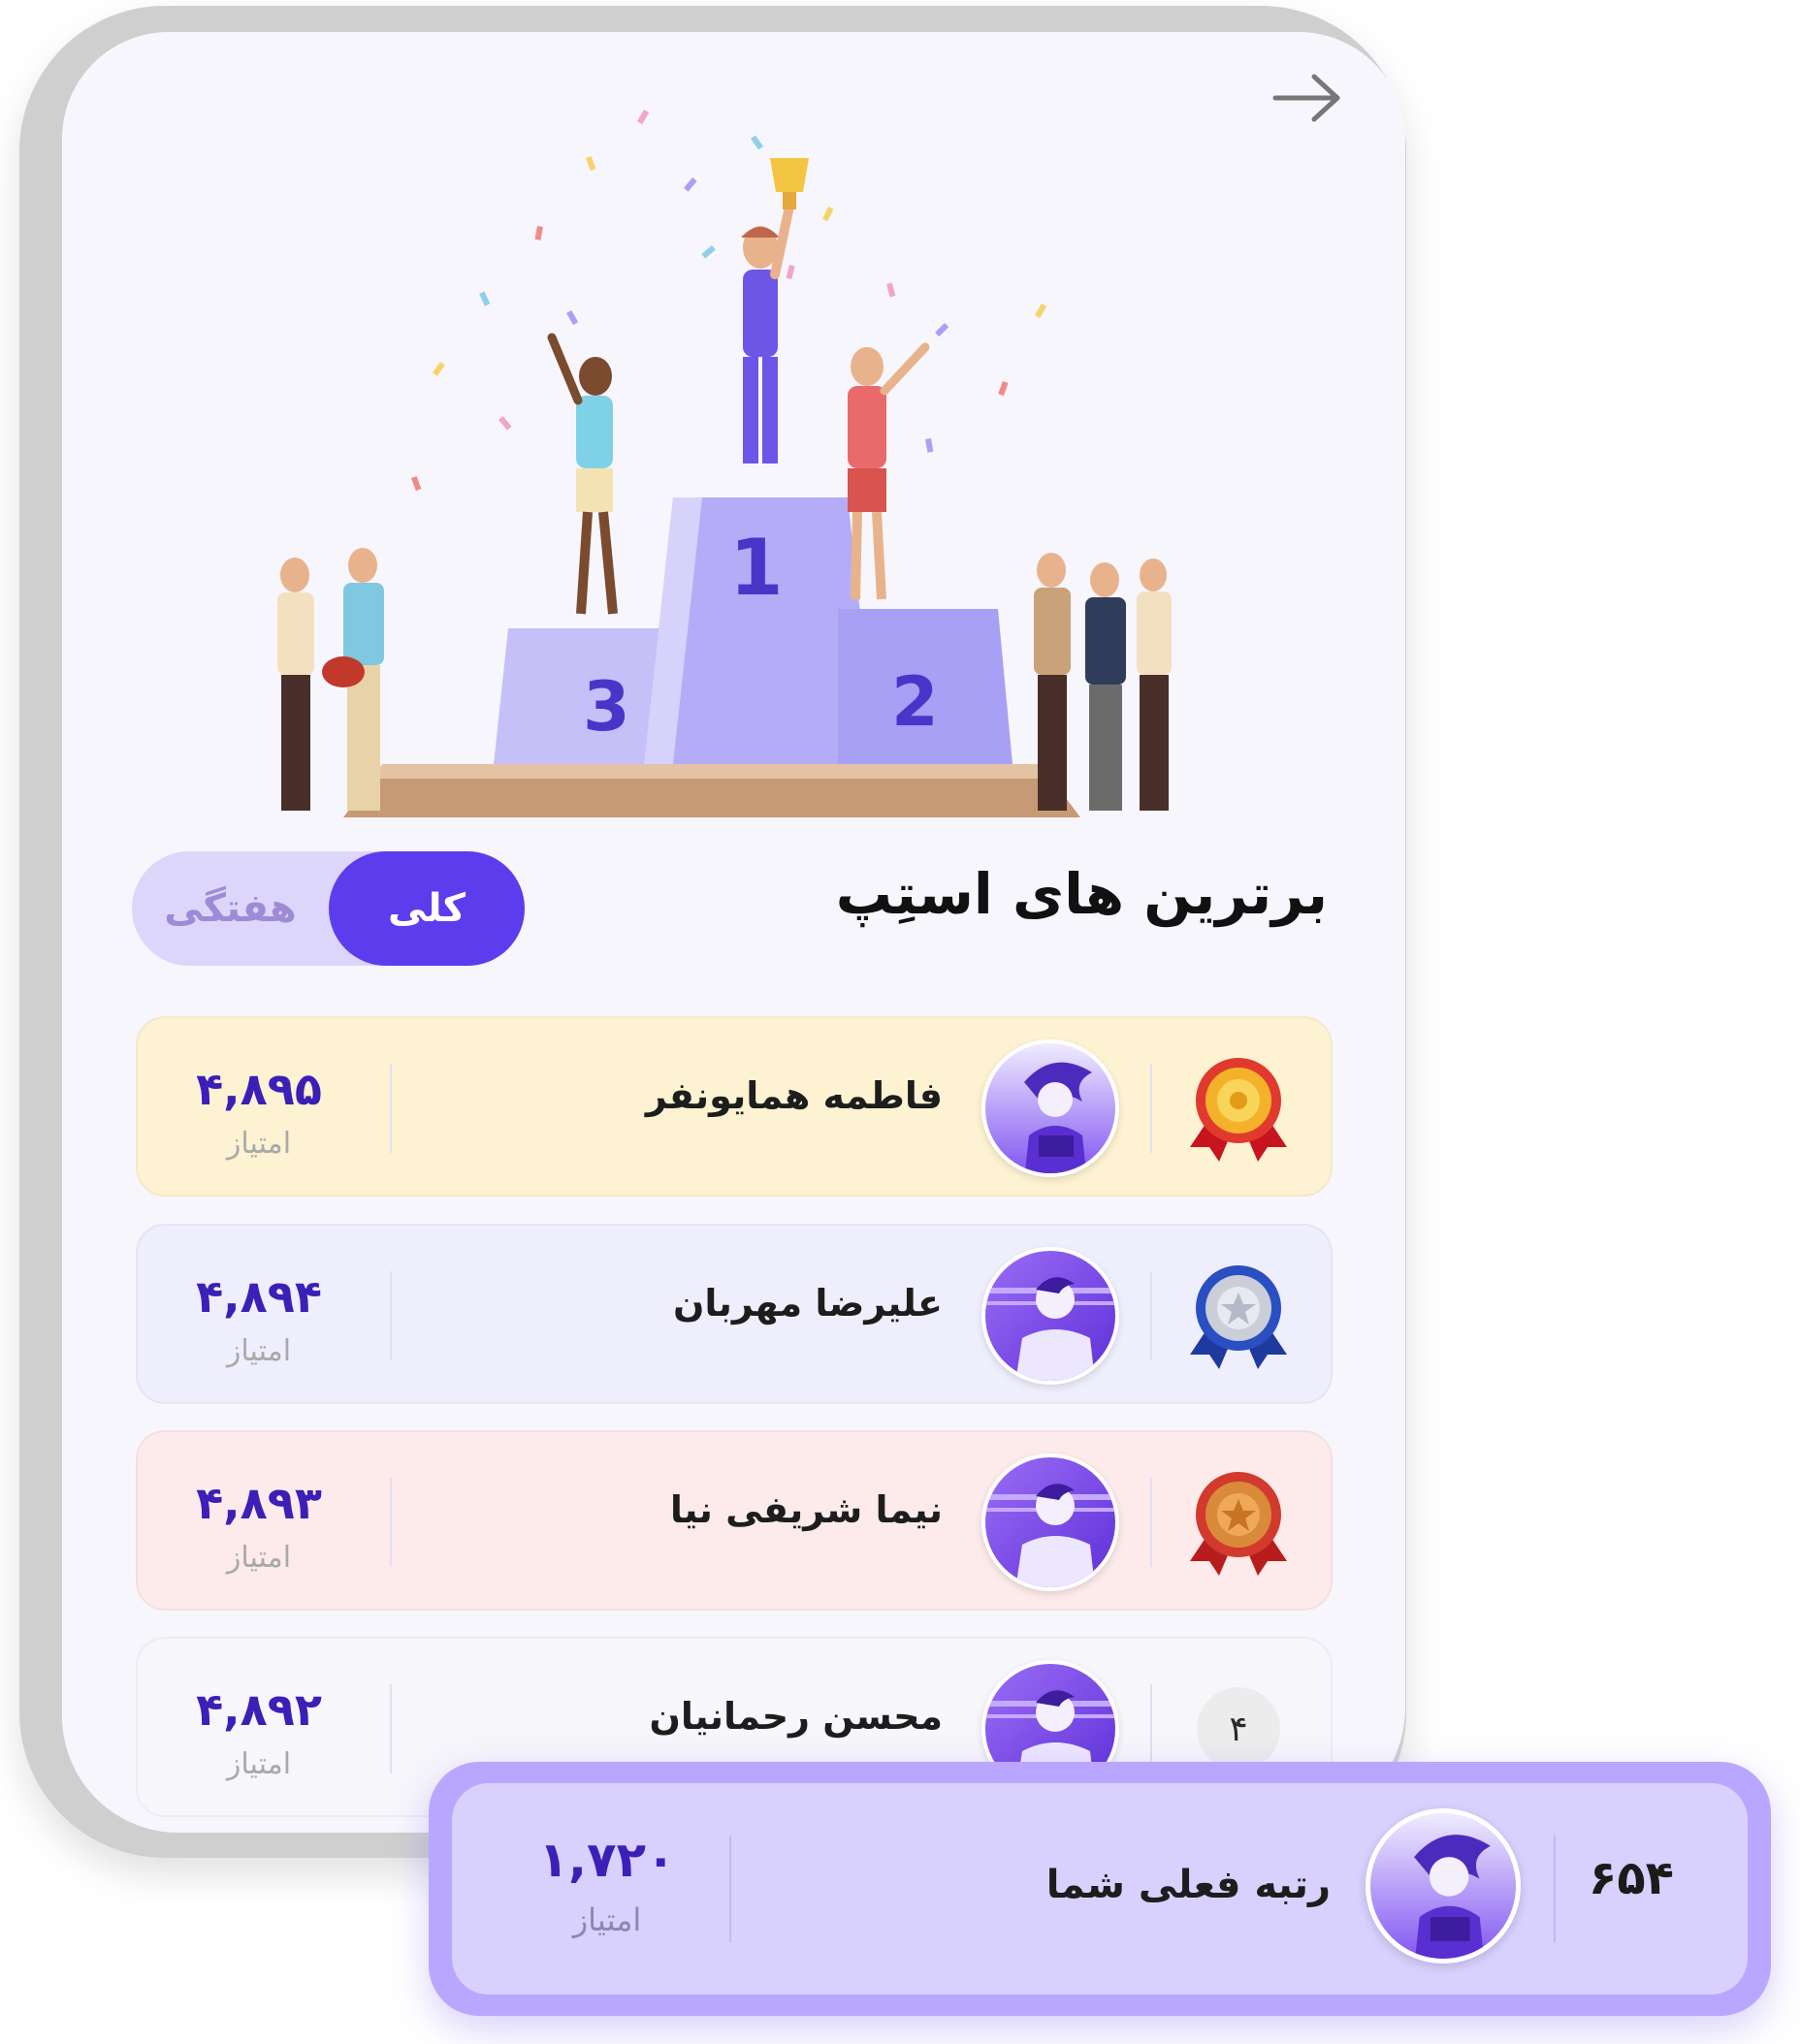 Image resolution: width=1800 pixels, height=2044 pixels. What do you see at coordinates (1631, 1878) in the screenshot?
I see `current-user-rank: ۶۵۴` at bounding box center [1631, 1878].